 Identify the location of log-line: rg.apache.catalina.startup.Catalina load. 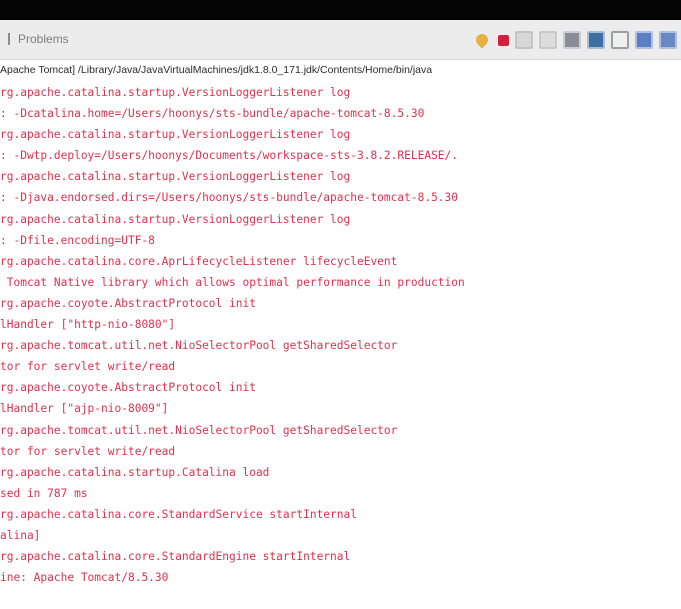
(135, 472).